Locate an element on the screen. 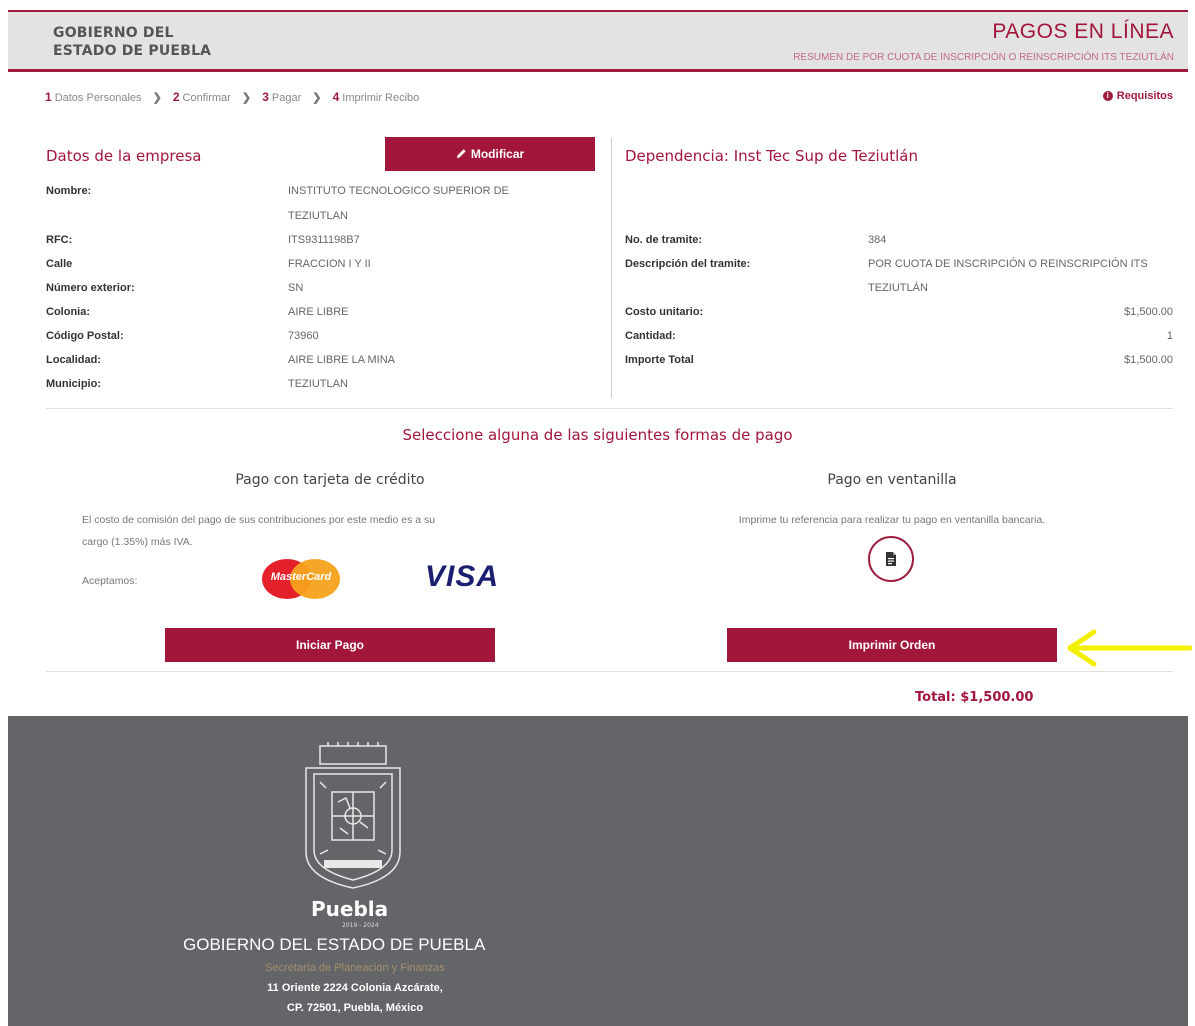 The height and width of the screenshot is (1026, 1195). brand-line-2: ESTADO DE PUEBLA is located at coordinates (132, 51).